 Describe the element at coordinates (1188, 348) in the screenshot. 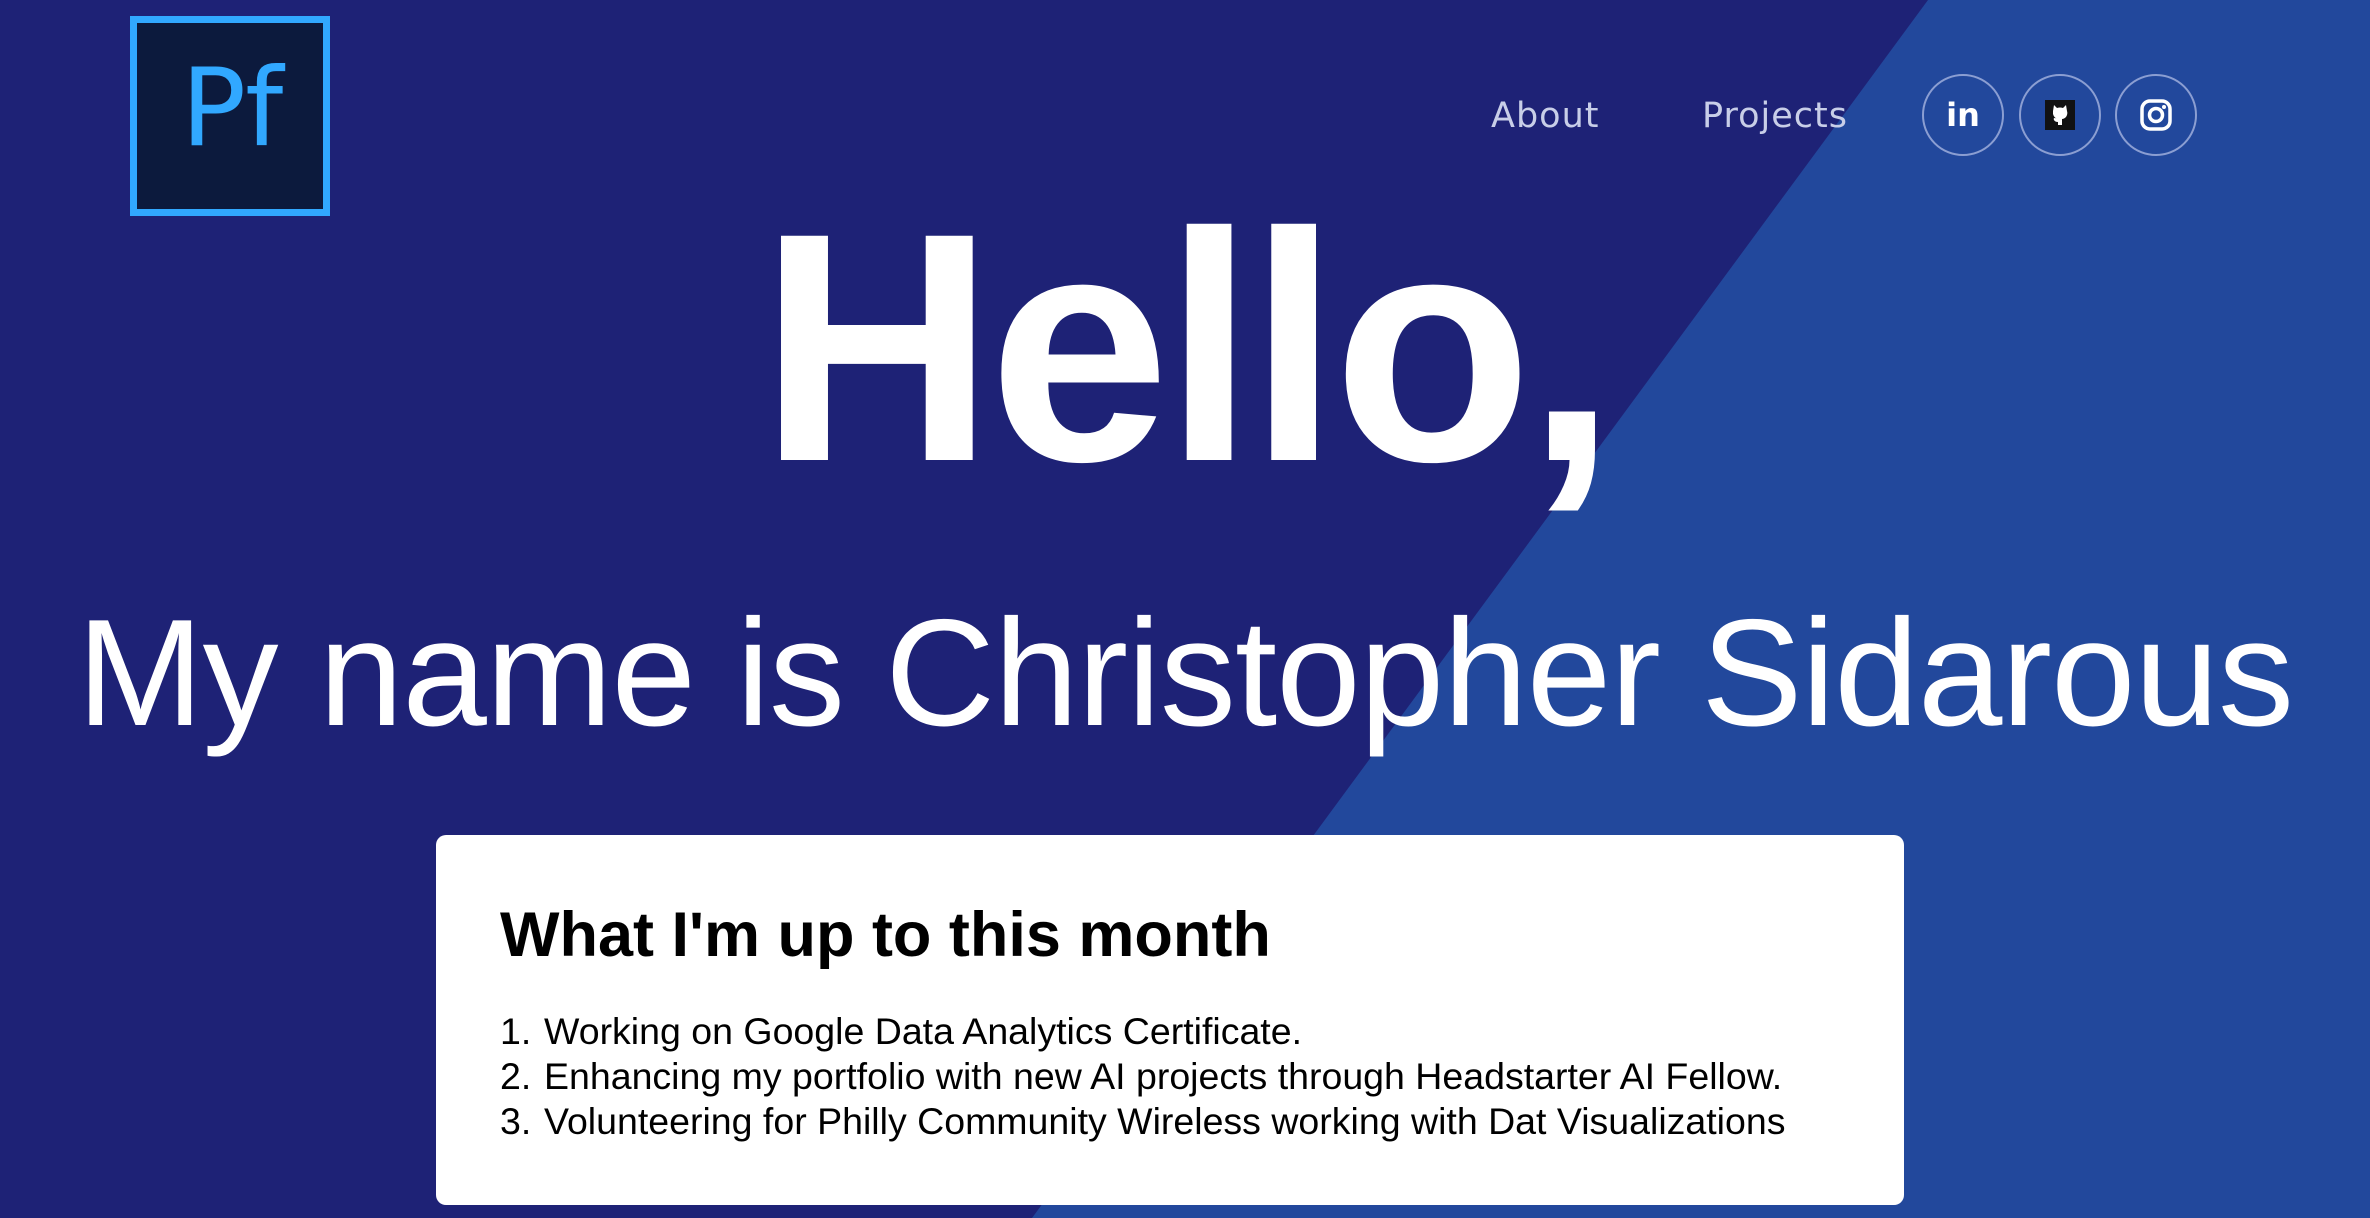

I see `hero-greeting: Hello,` at that location.